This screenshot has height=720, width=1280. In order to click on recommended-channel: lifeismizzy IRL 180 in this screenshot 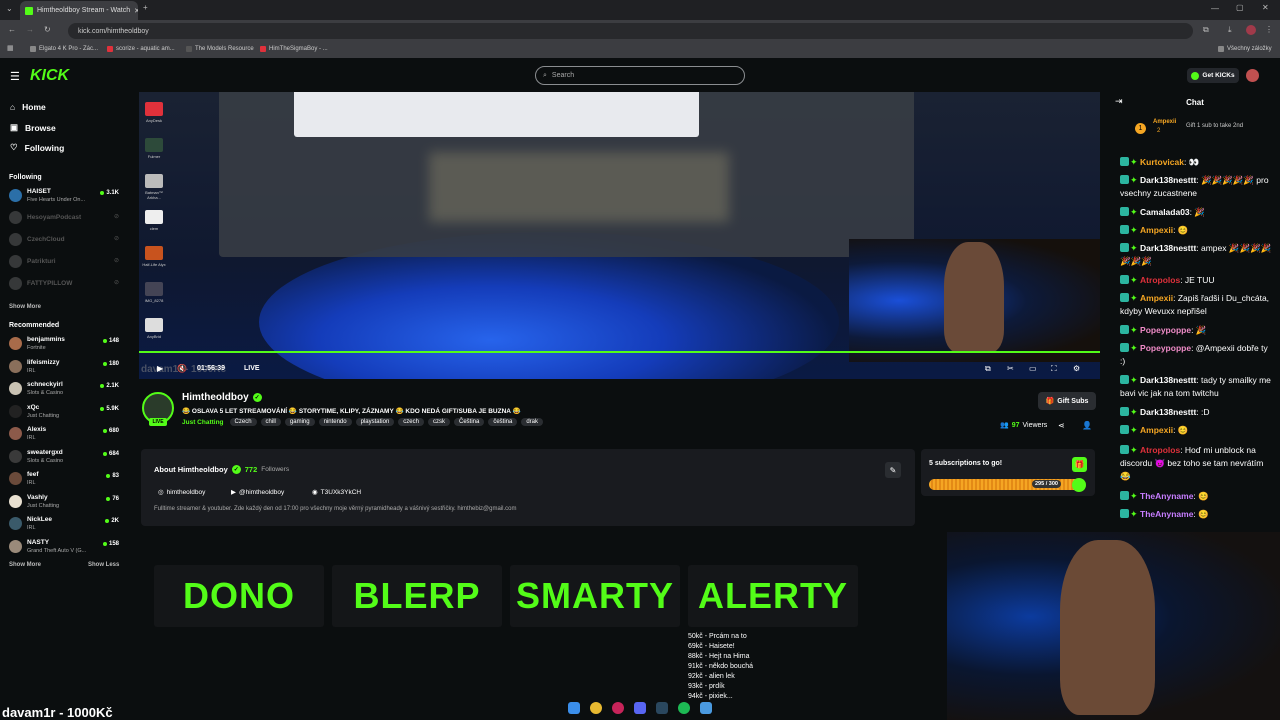, I will do `click(65, 368)`.